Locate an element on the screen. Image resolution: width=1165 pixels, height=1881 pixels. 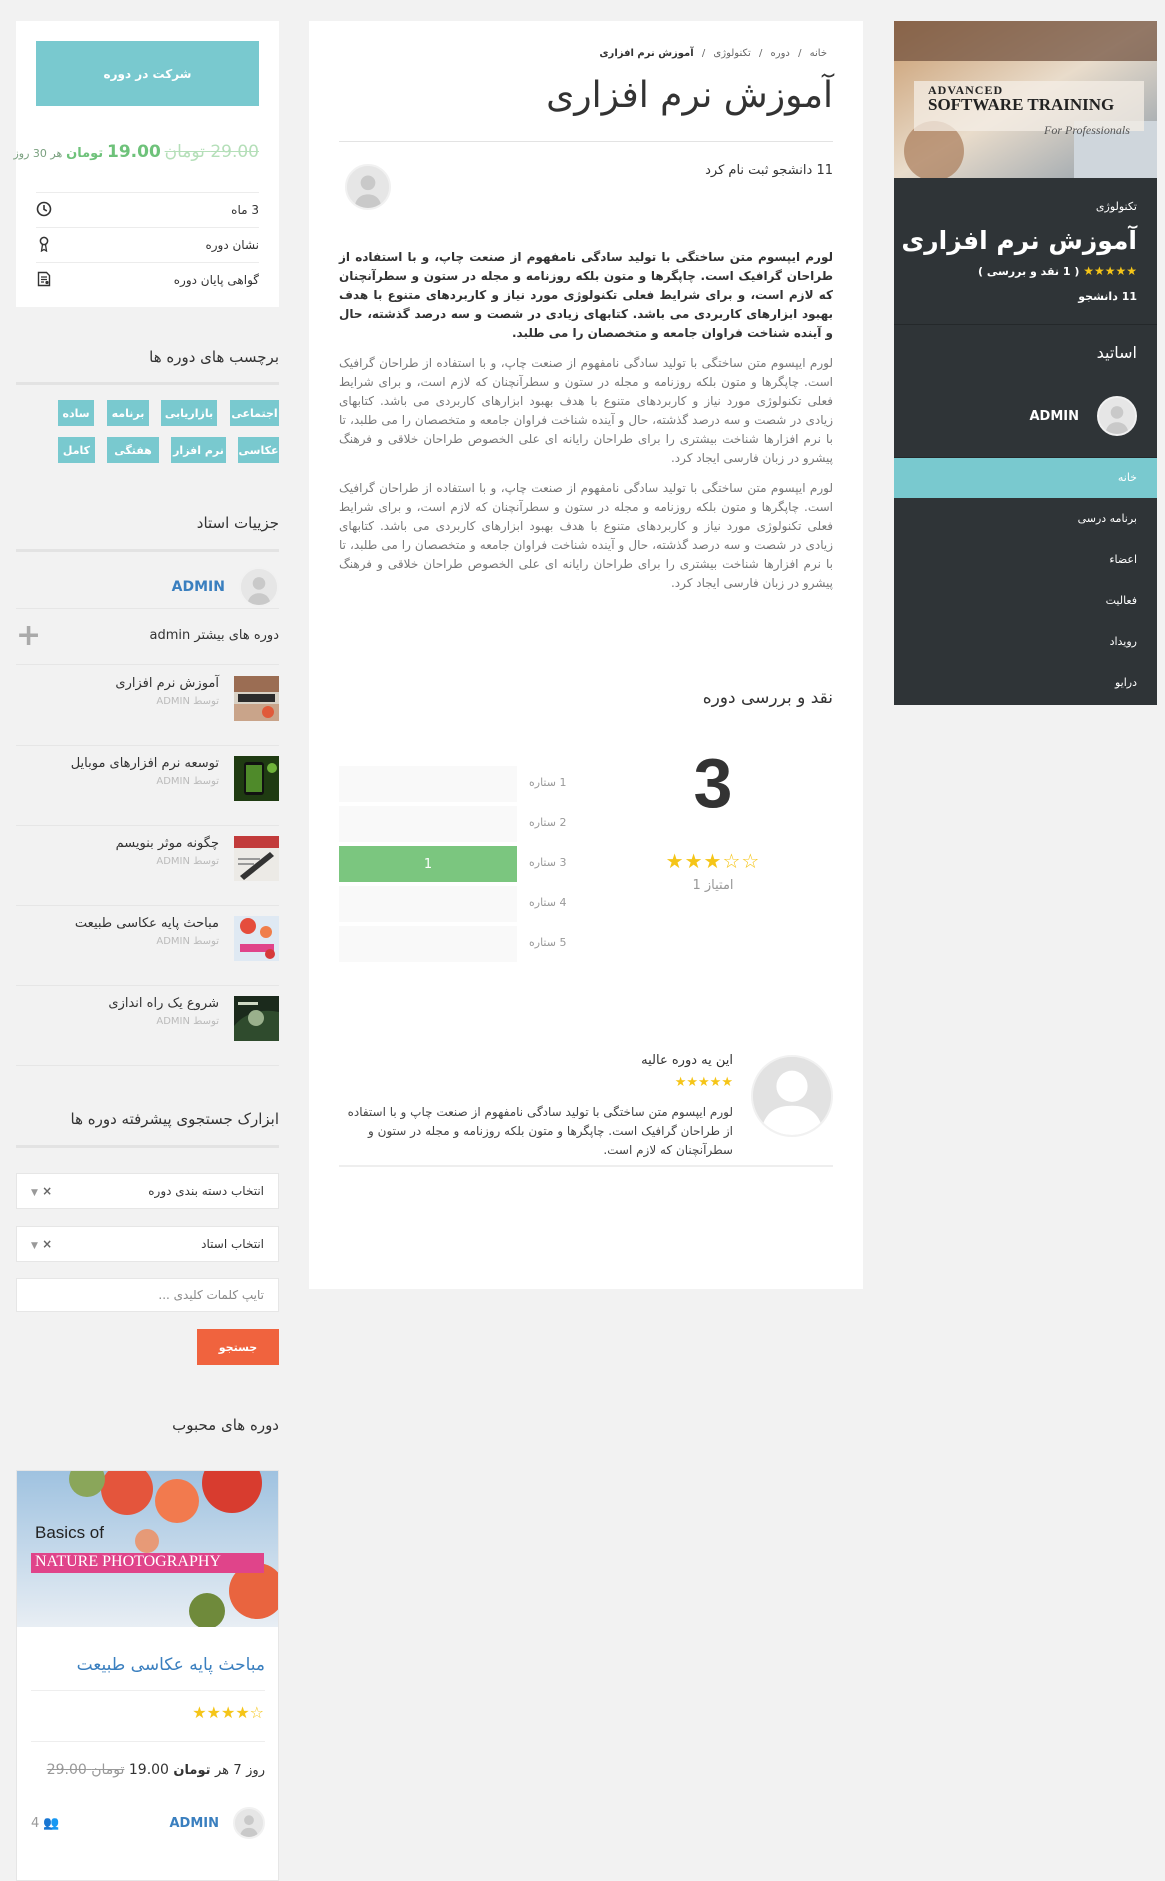
panel-rating: ★★★★★ ( 1 نقد و بررسی ) is located at coordinates (1057, 271).